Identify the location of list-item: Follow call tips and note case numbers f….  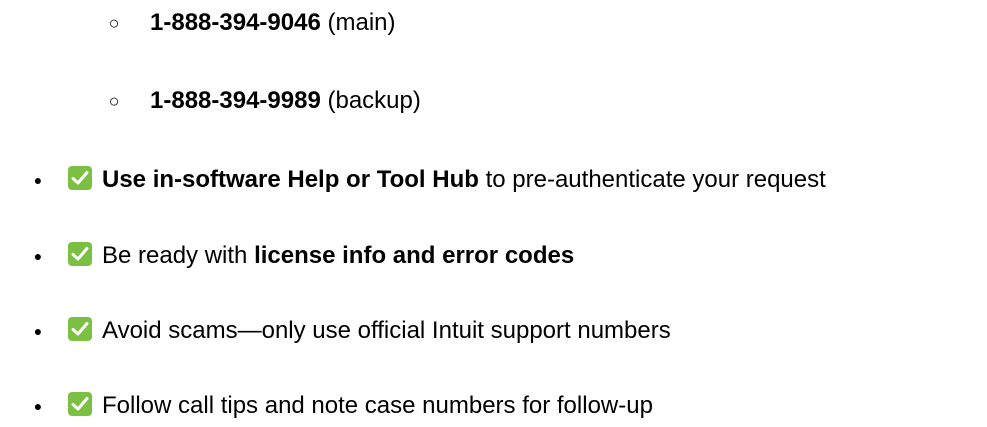
(360, 406).